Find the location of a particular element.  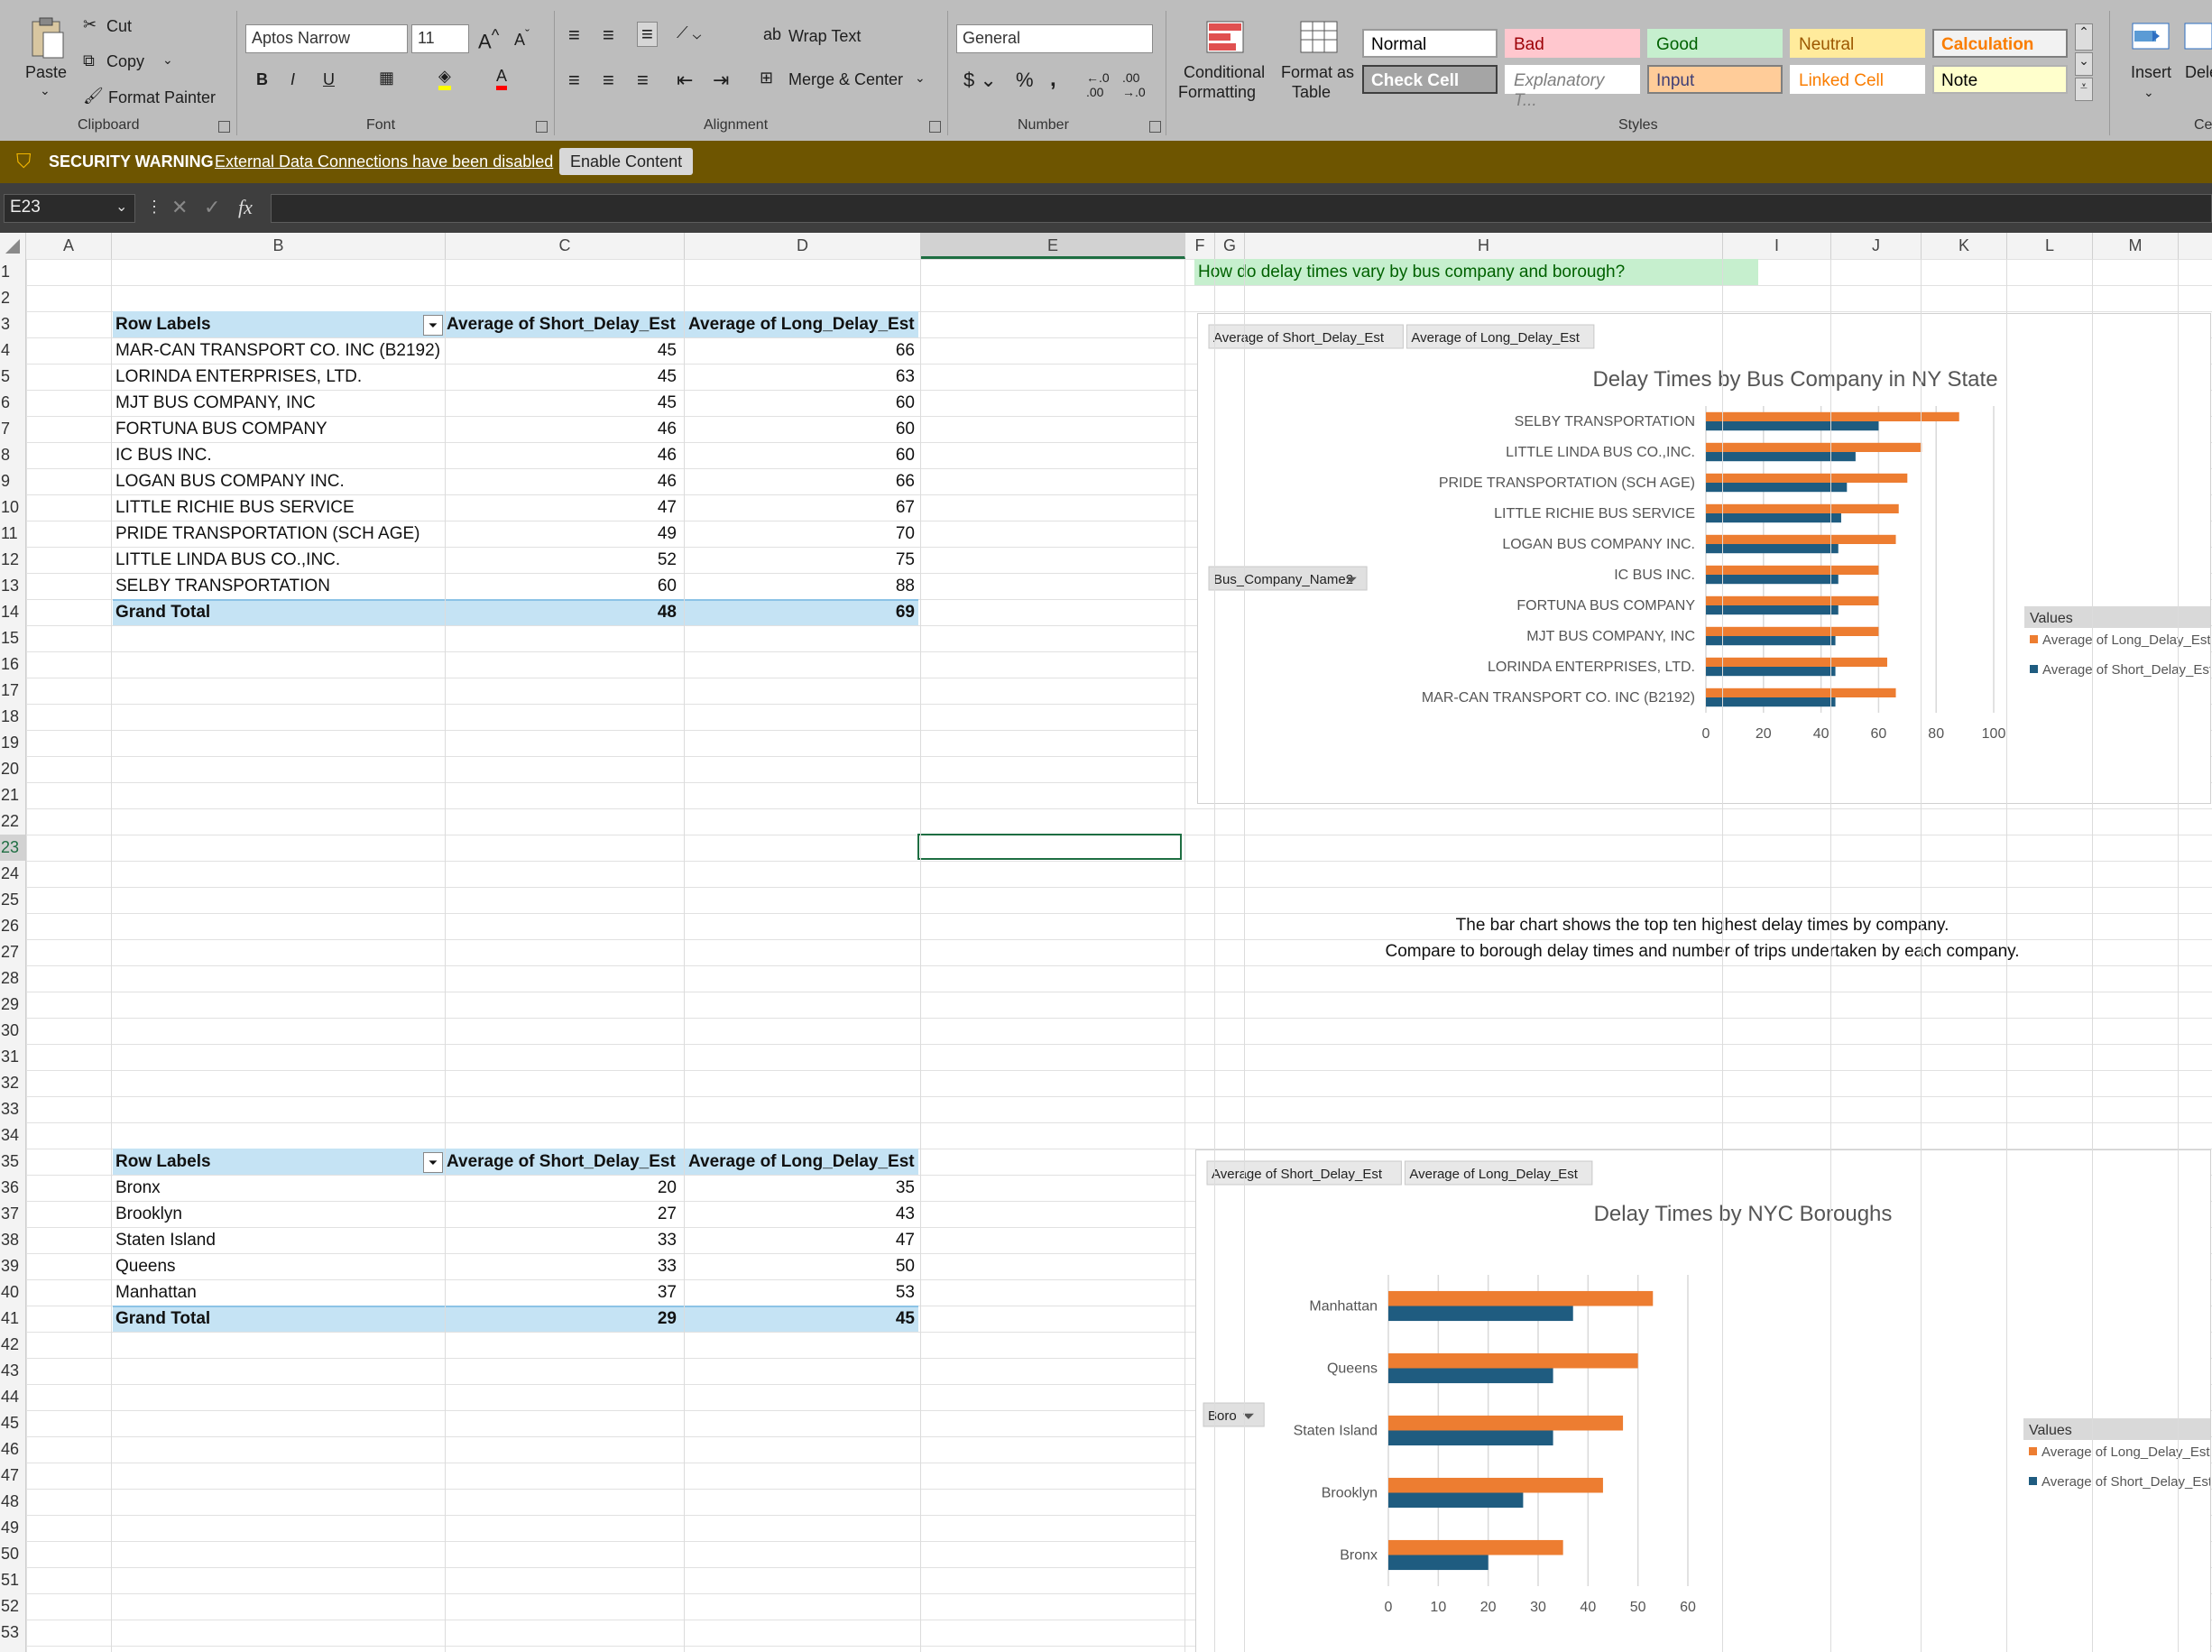

formula-input is located at coordinates (1241, 208).